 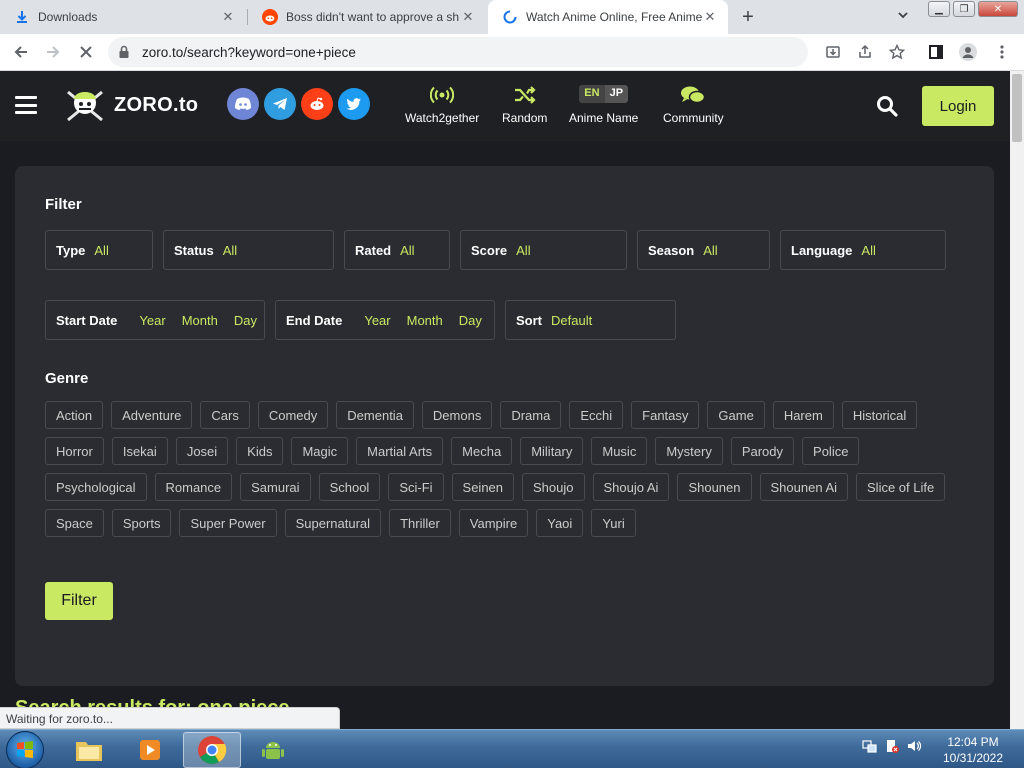 I want to click on media-player-taskbar-icon, so click(x=150, y=750).